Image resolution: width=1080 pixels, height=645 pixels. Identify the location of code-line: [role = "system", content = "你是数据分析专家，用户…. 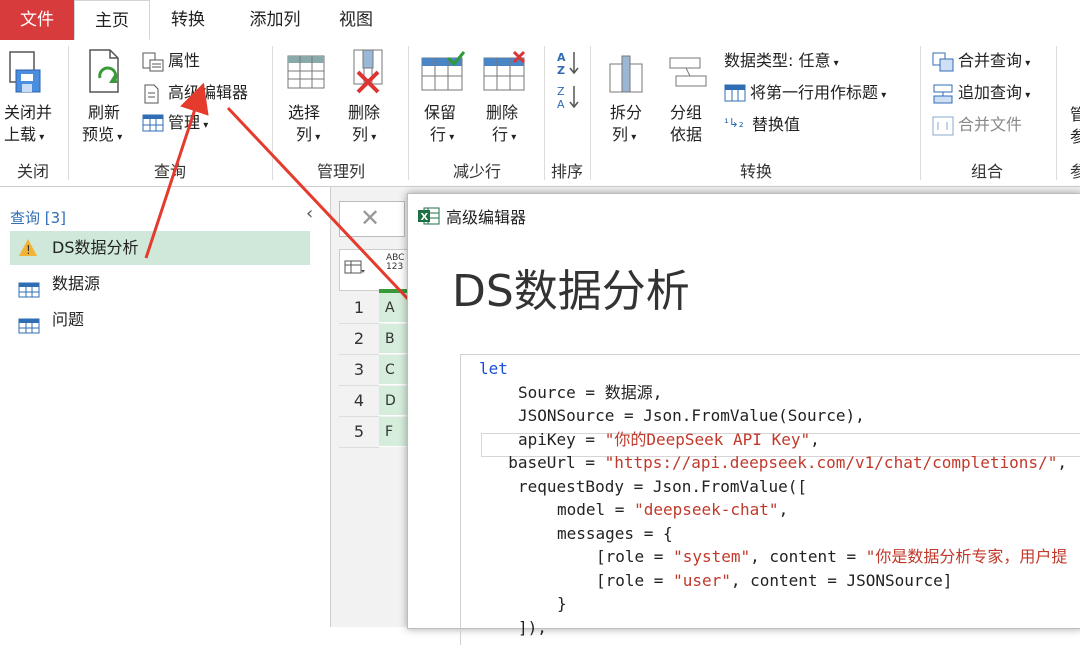
(831, 556).